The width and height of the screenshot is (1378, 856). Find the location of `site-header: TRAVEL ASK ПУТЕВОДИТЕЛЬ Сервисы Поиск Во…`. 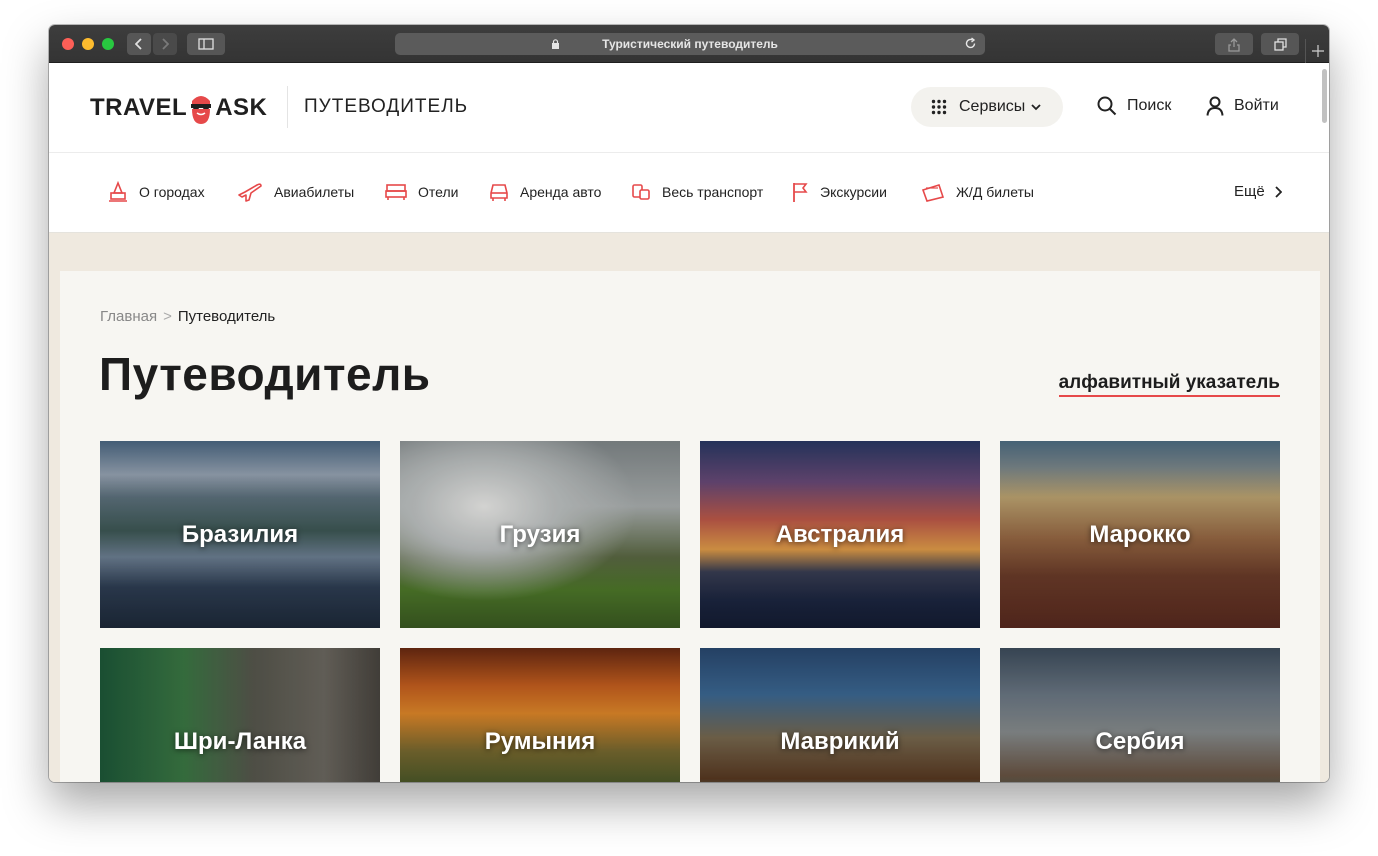

site-header: TRAVEL ASK ПУТЕВОДИТЕЛЬ Сервисы Поиск Во… is located at coordinates (689, 108).